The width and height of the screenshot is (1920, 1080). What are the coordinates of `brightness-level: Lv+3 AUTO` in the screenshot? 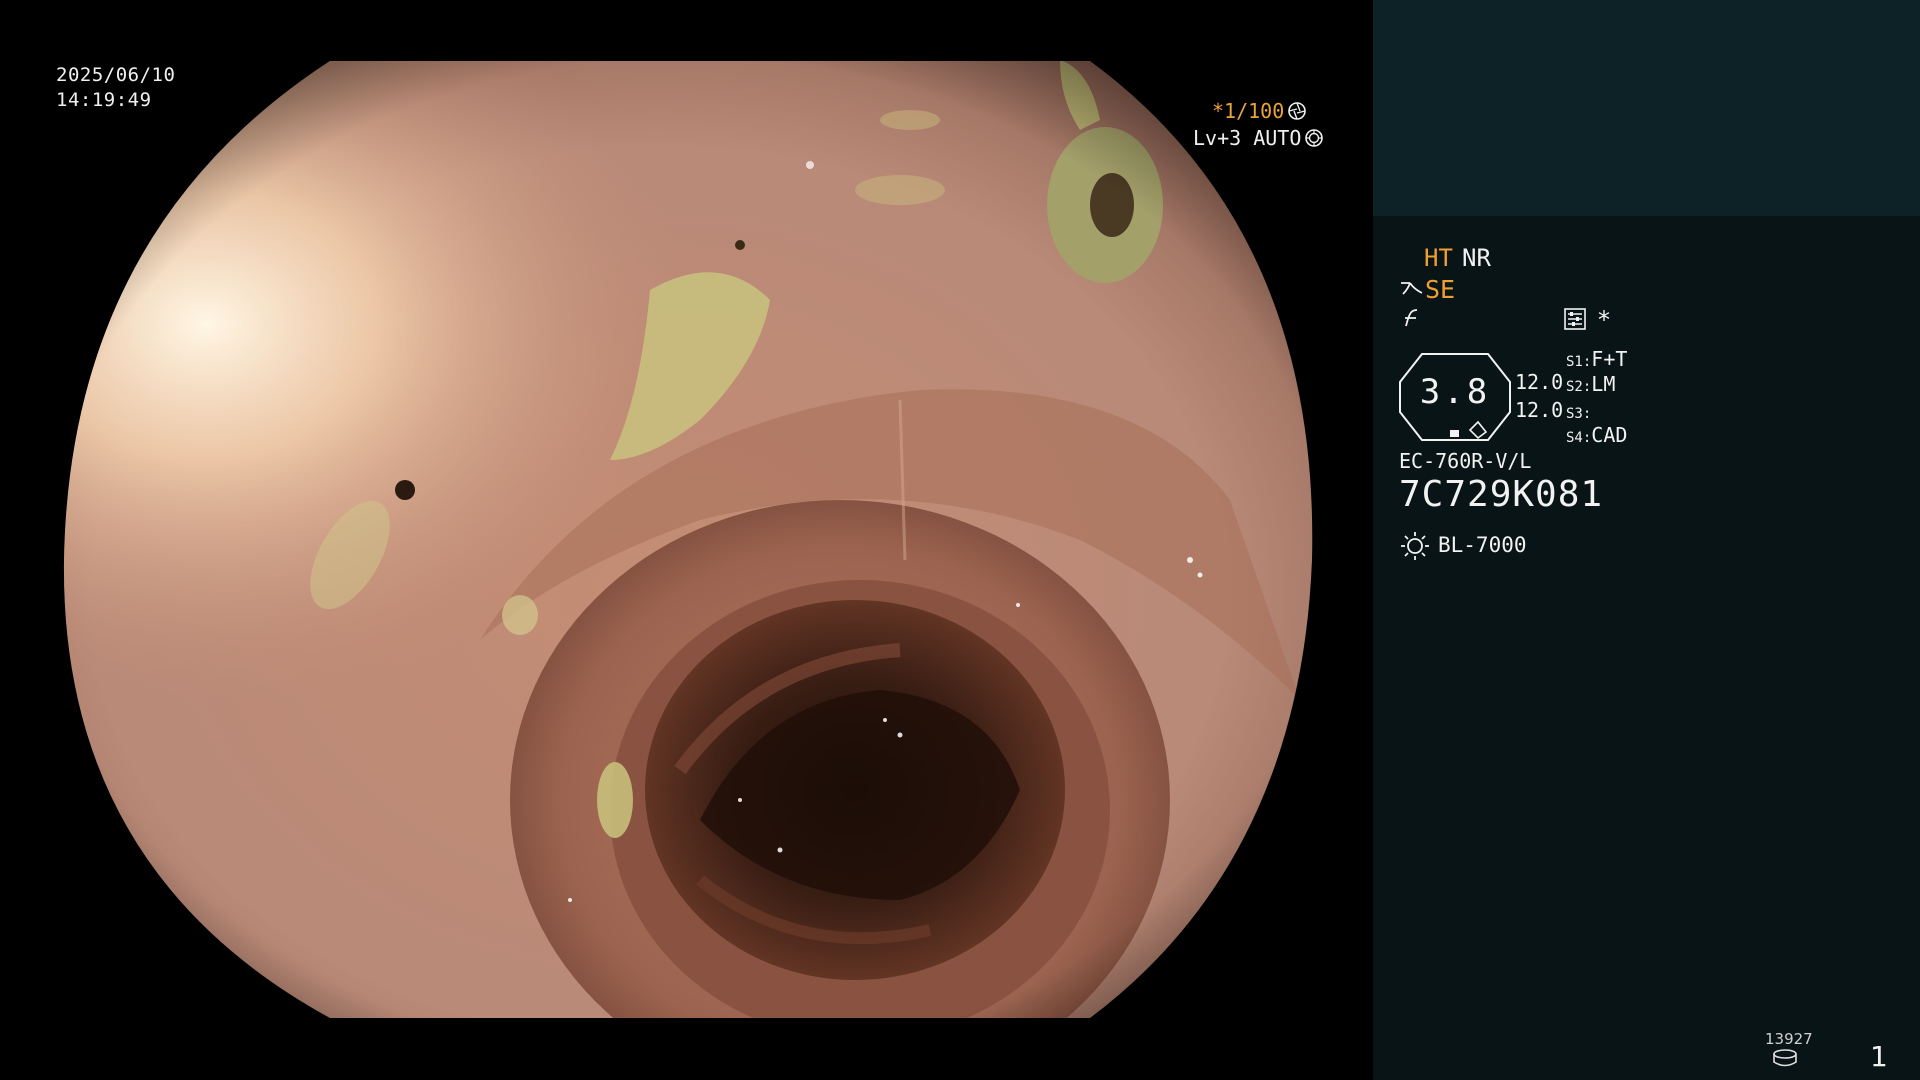 It's located at (1258, 138).